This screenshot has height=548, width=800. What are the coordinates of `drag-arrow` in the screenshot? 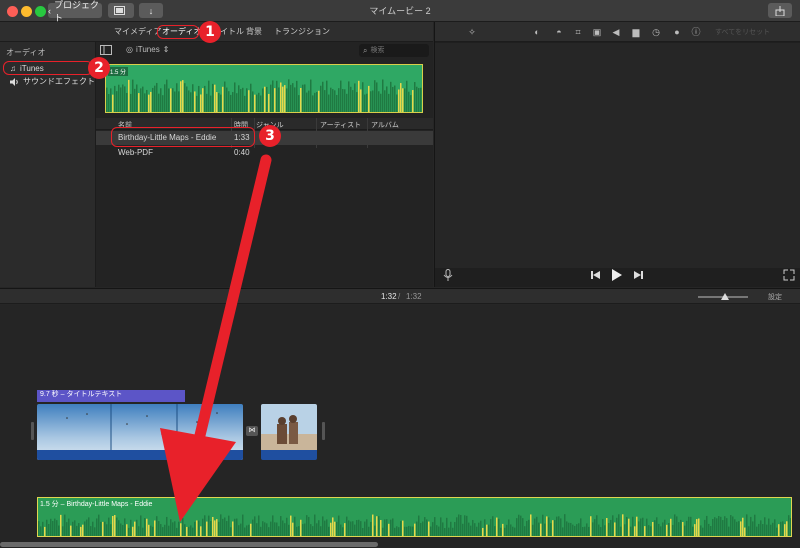 It's located at (216, 338).